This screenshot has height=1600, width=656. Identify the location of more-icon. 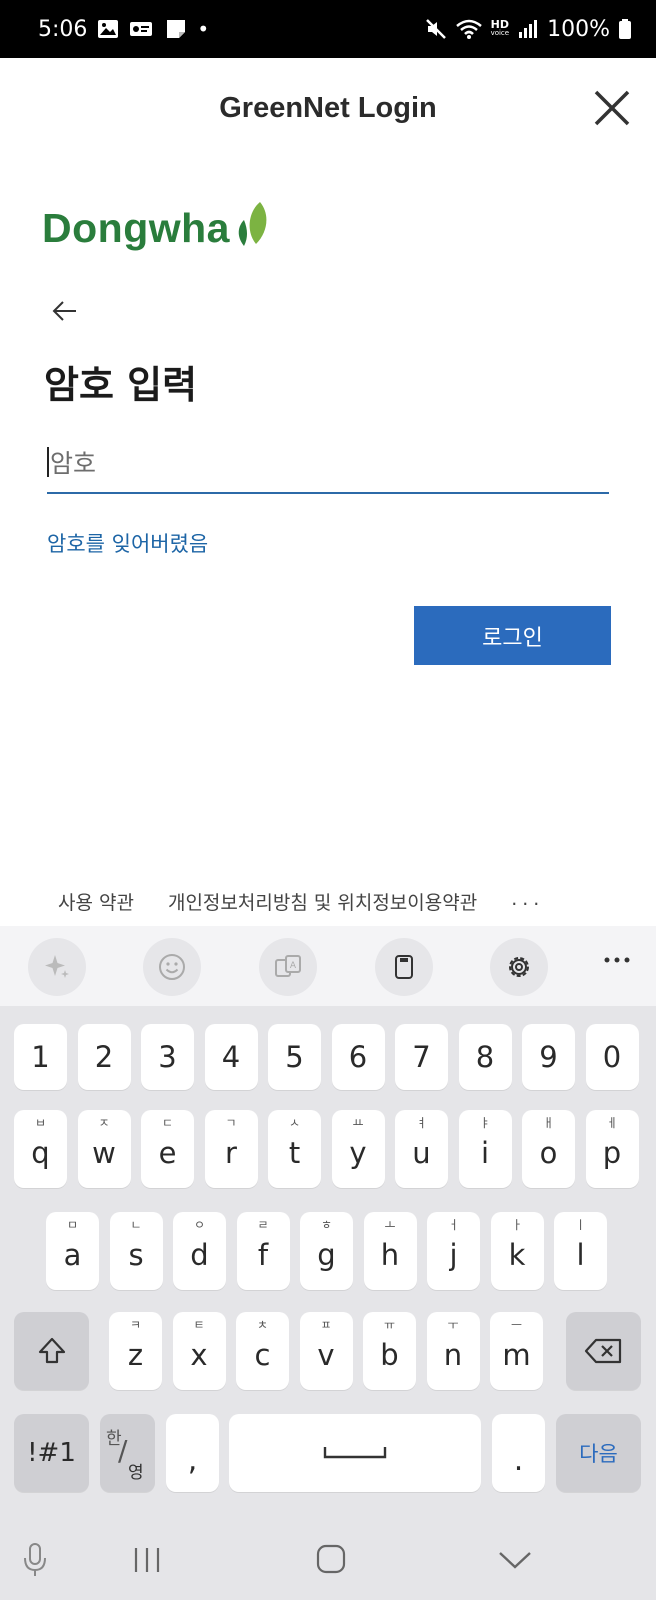
(617, 960).